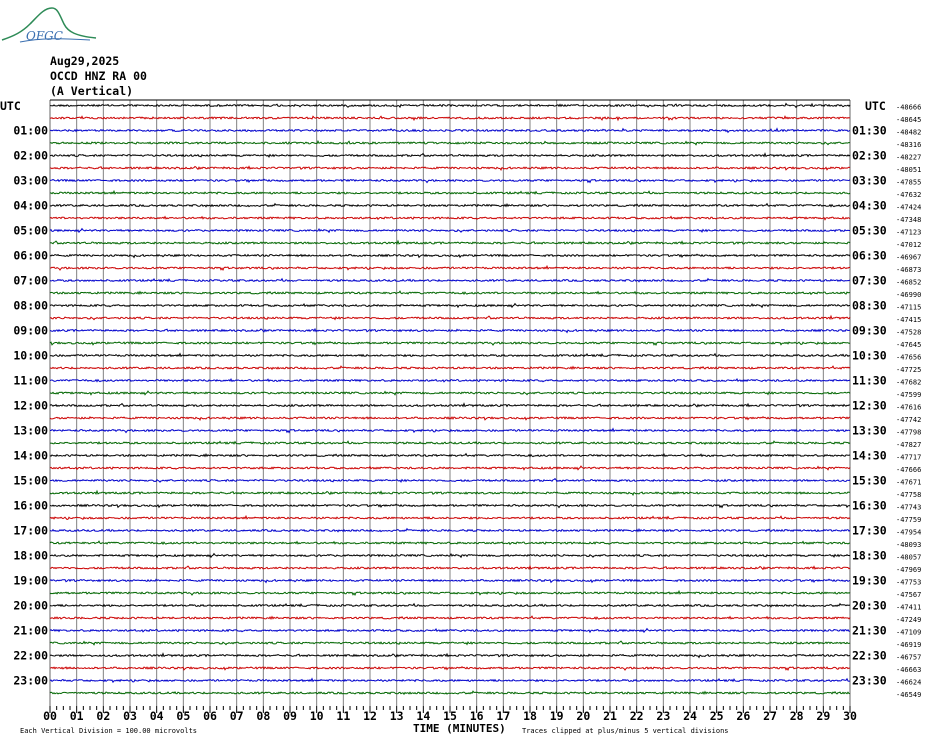 The height and width of the screenshot is (744, 930). What do you see at coordinates (908, 233) in the screenshot?
I see `trace-offset-label: -47123` at bounding box center [908, 233].